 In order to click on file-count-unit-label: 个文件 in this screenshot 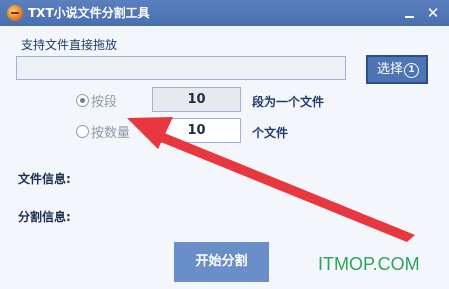, I will do `click(270, 133)`.